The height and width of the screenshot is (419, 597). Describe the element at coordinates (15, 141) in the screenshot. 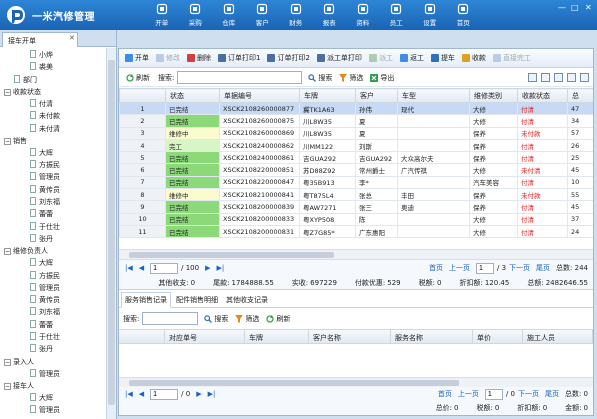

I see `tree-group: − 销售` at that location.